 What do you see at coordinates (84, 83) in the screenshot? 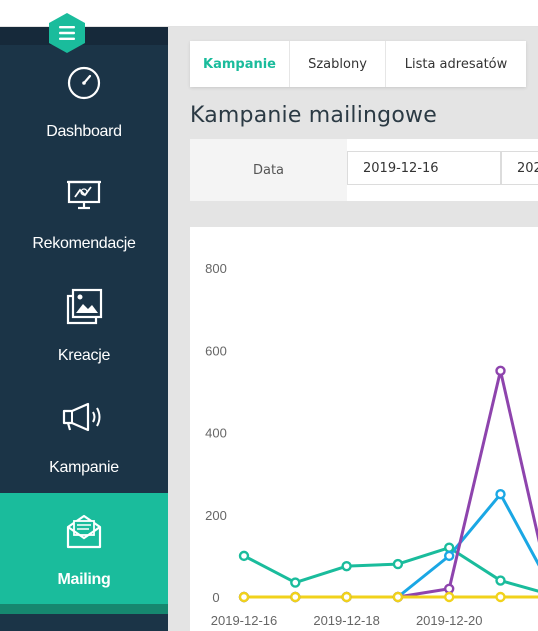
I see `speedometer-icon` at bounding box center [84, 83].